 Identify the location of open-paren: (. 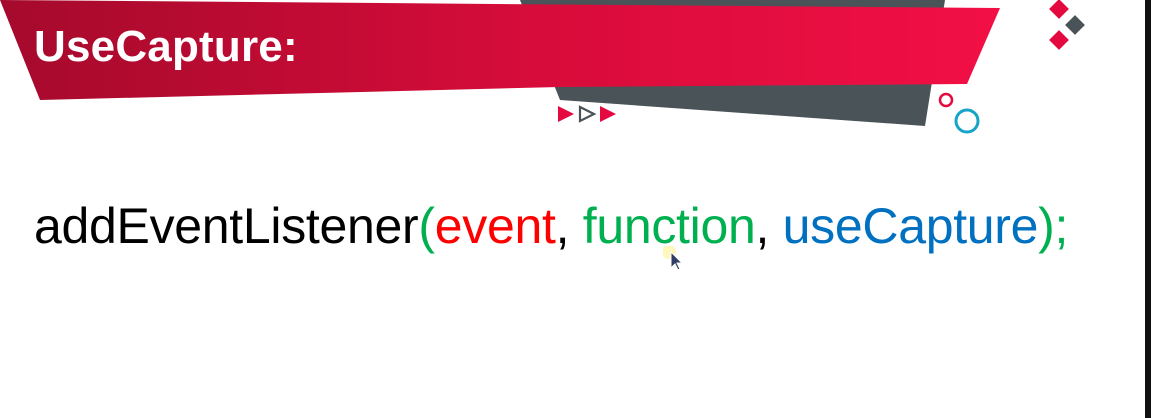
(426, 226).